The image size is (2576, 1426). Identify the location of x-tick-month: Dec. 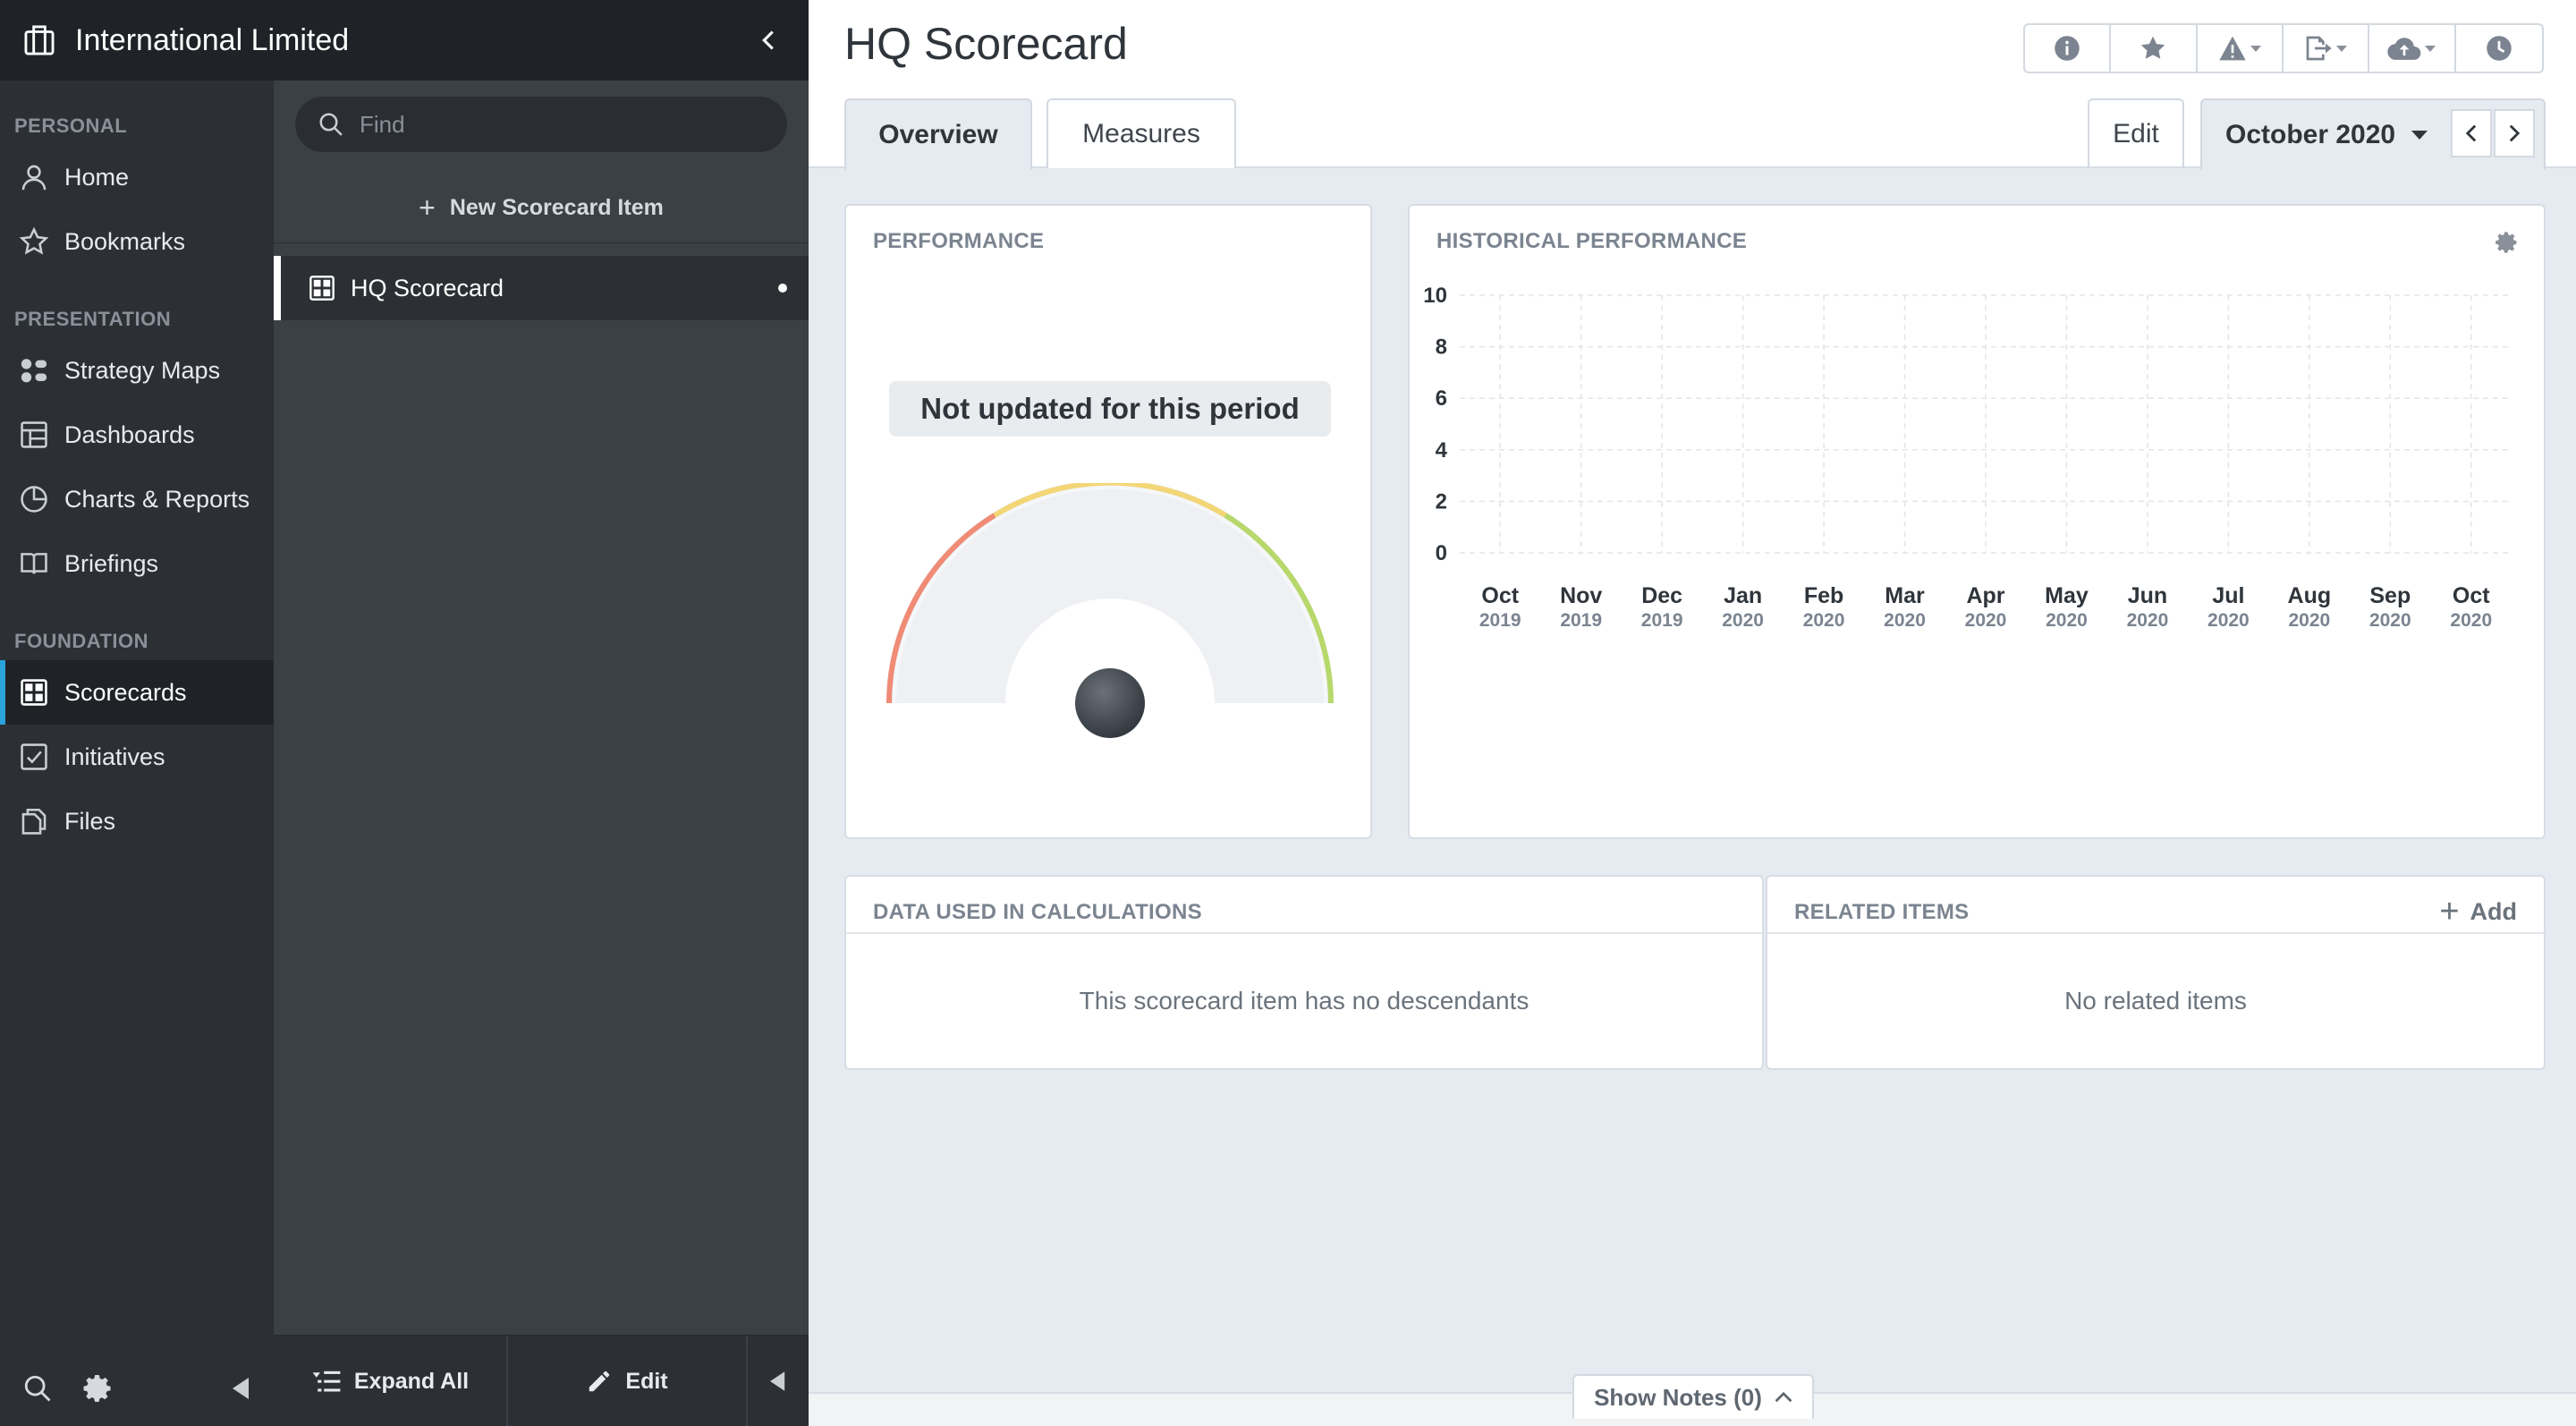
(1661, 596).